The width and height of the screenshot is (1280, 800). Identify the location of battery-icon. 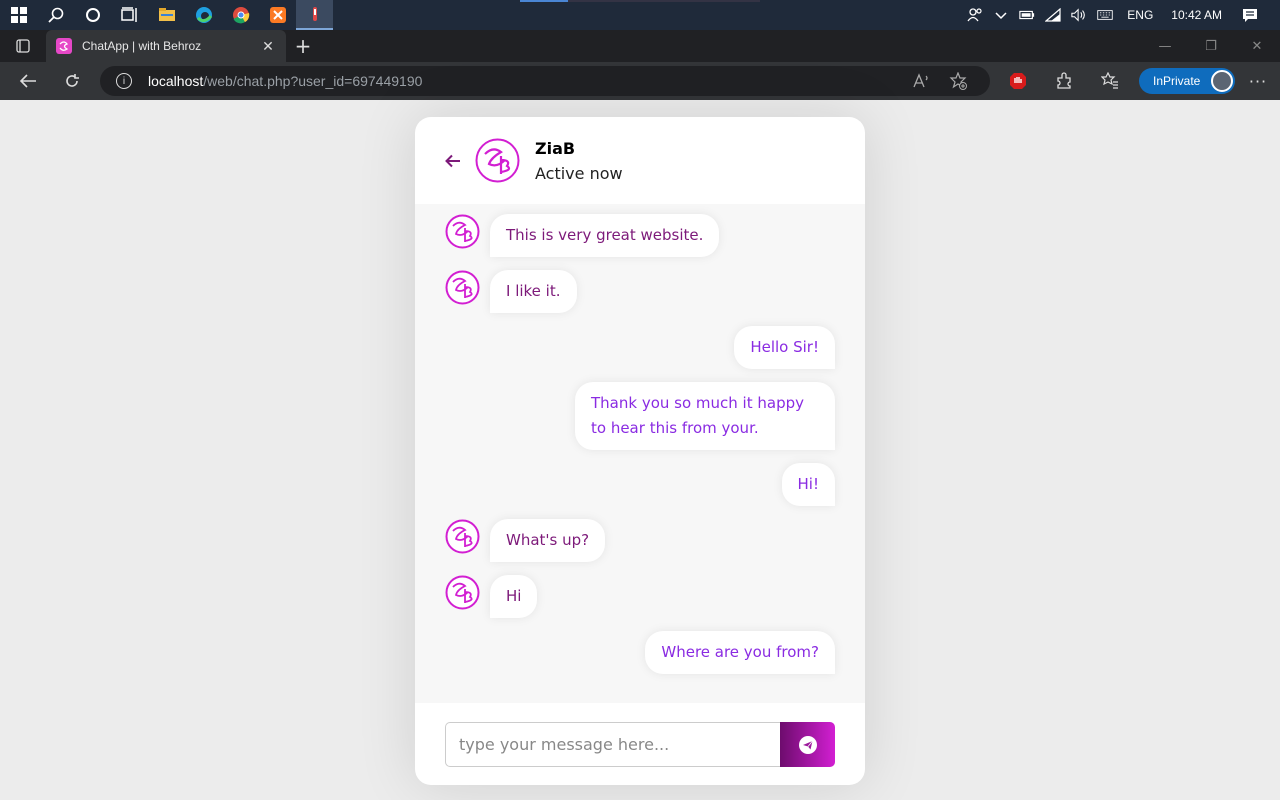
(1027, 15).